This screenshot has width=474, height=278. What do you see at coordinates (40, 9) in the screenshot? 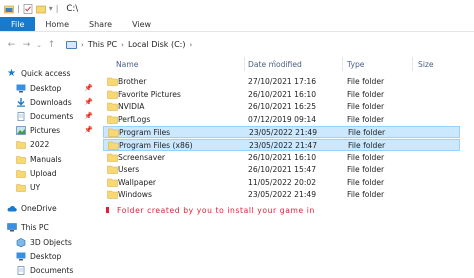
I see `new-folder-icon` at bounding box center [40, 9].